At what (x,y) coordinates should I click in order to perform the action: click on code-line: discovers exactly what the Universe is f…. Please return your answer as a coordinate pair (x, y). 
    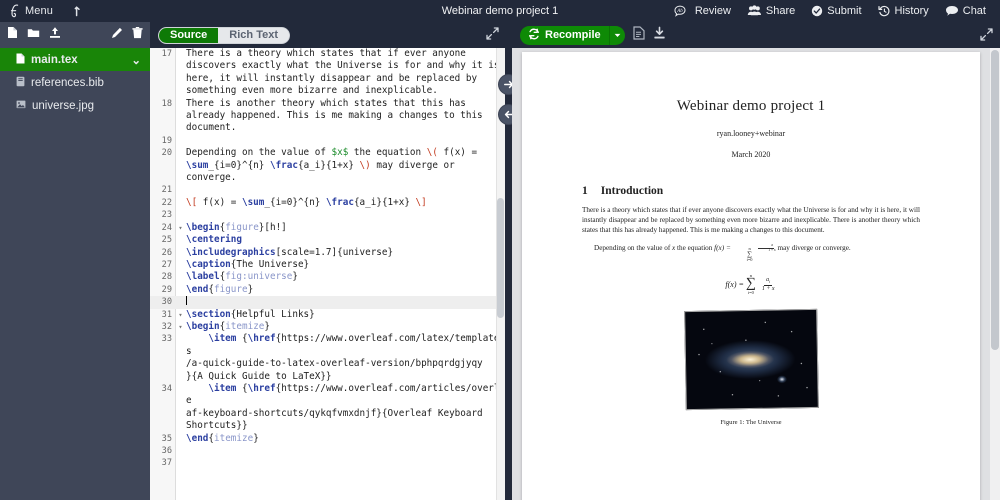
    Looking at the image, I should click on (327, 66).